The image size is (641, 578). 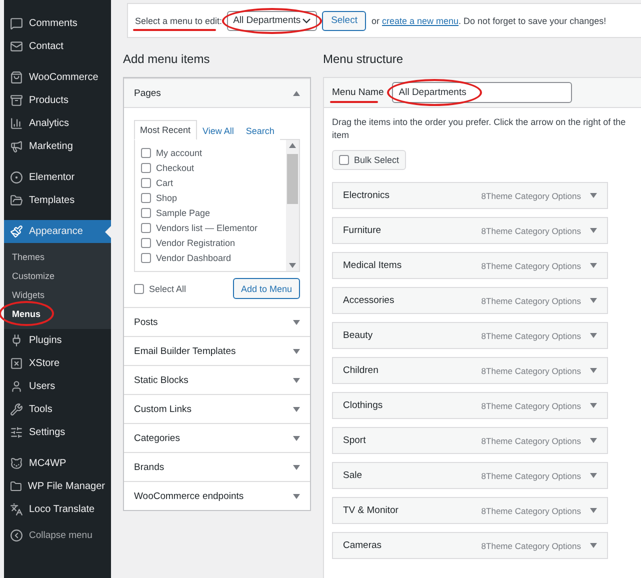 I want to click on megaphone-icon, so click(x=16, y=146).